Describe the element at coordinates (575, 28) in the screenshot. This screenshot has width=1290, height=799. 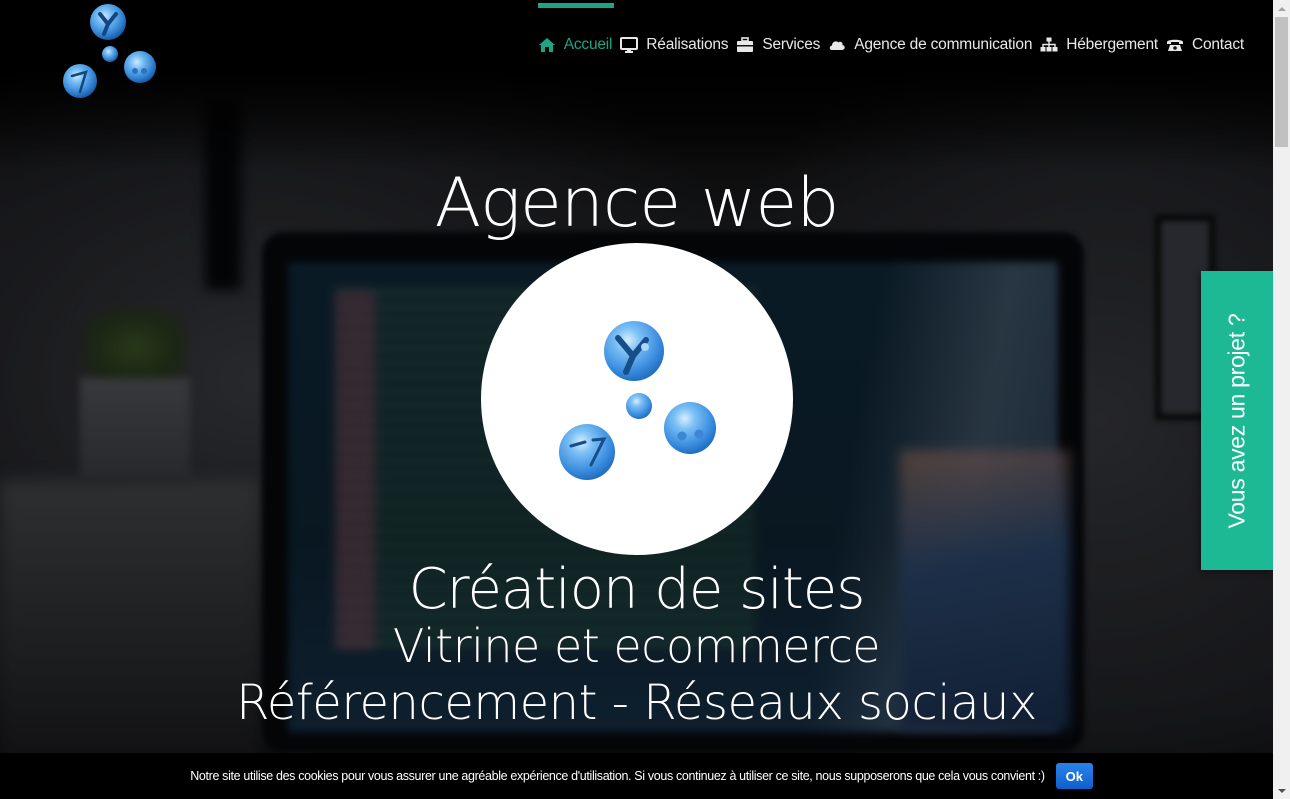
I see `nav-item-accueil: Accueil` at that location.